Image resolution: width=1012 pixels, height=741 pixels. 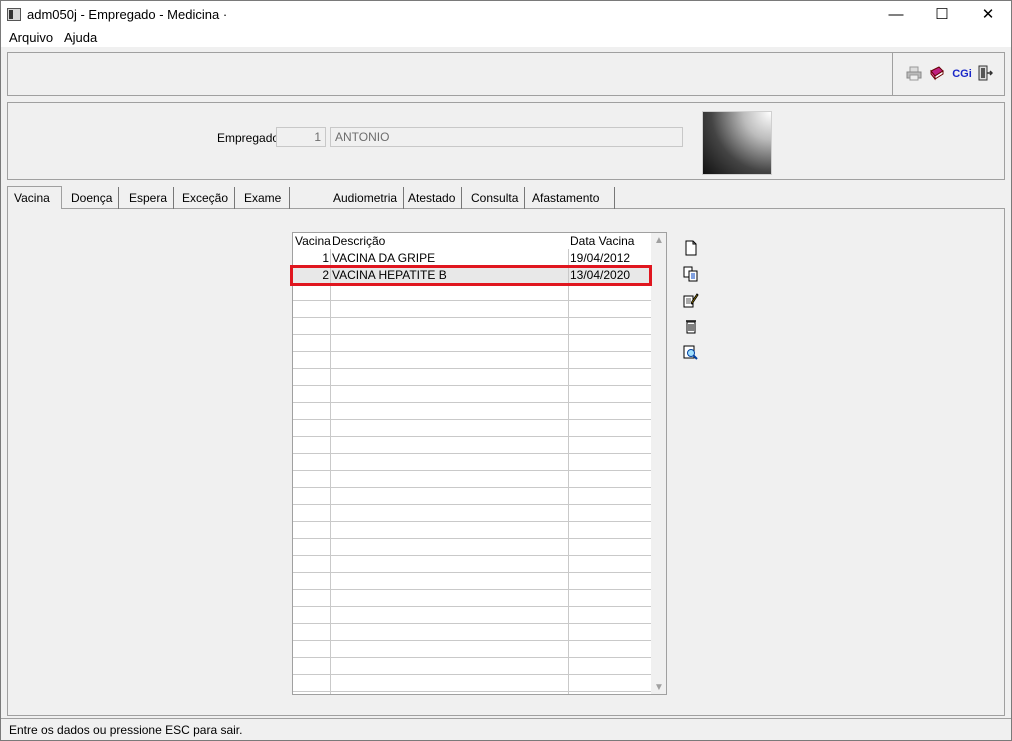 What do you see at coordinates (366, 198) in the screenshot?
I see `tab-audiometria: Audiometria` at bounding box center [366, 198].